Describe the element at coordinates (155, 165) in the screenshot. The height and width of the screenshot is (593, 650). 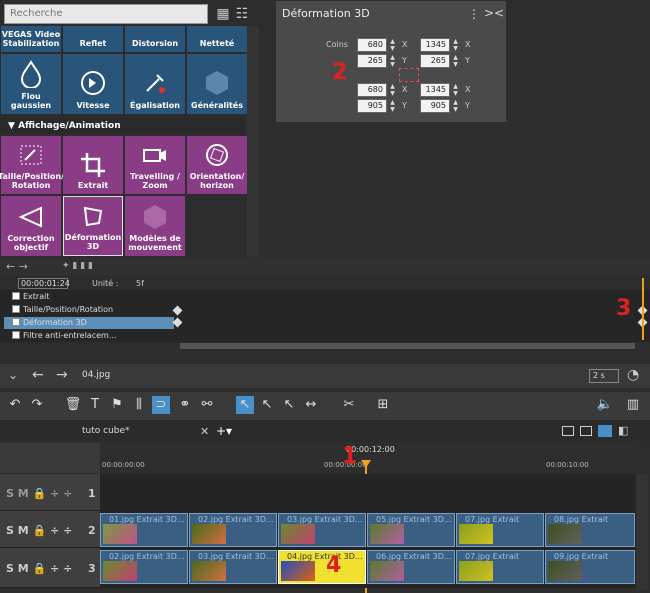
I see `tile-travelling-zoom: Travelling / Zoom` at that location.